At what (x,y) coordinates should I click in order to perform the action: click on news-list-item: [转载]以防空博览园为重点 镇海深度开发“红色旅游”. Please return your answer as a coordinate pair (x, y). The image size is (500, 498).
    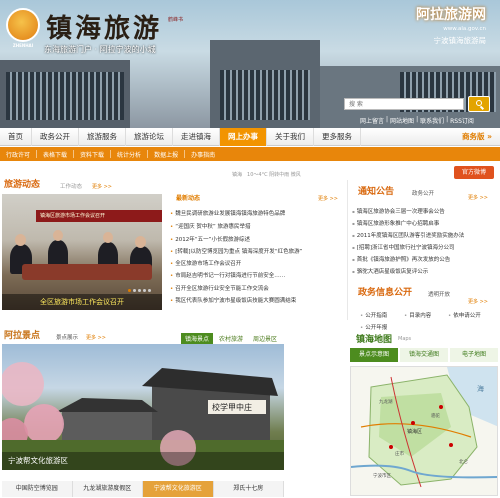
    Looking at the image, I should click on (257, 251).